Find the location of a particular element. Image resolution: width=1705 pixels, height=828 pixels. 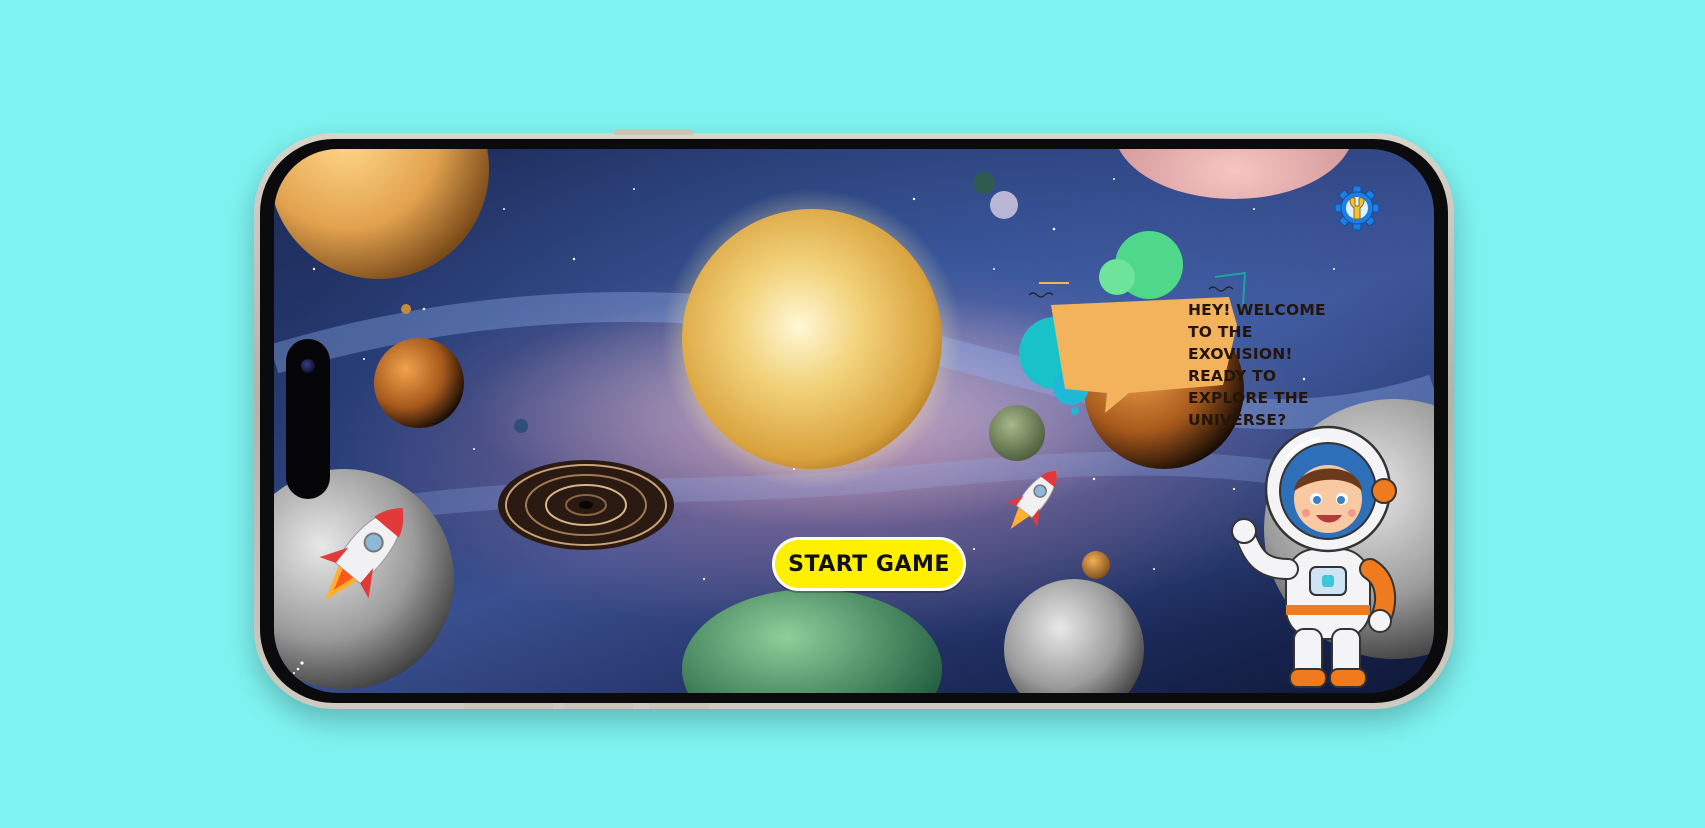

tiny-planet is located at coordinates (406, 309).